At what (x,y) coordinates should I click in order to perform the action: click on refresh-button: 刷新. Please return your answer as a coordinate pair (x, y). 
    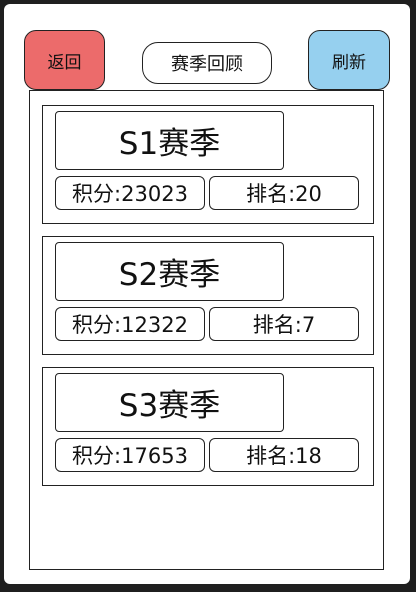
    Looking at the image, I should click on (349, 60).